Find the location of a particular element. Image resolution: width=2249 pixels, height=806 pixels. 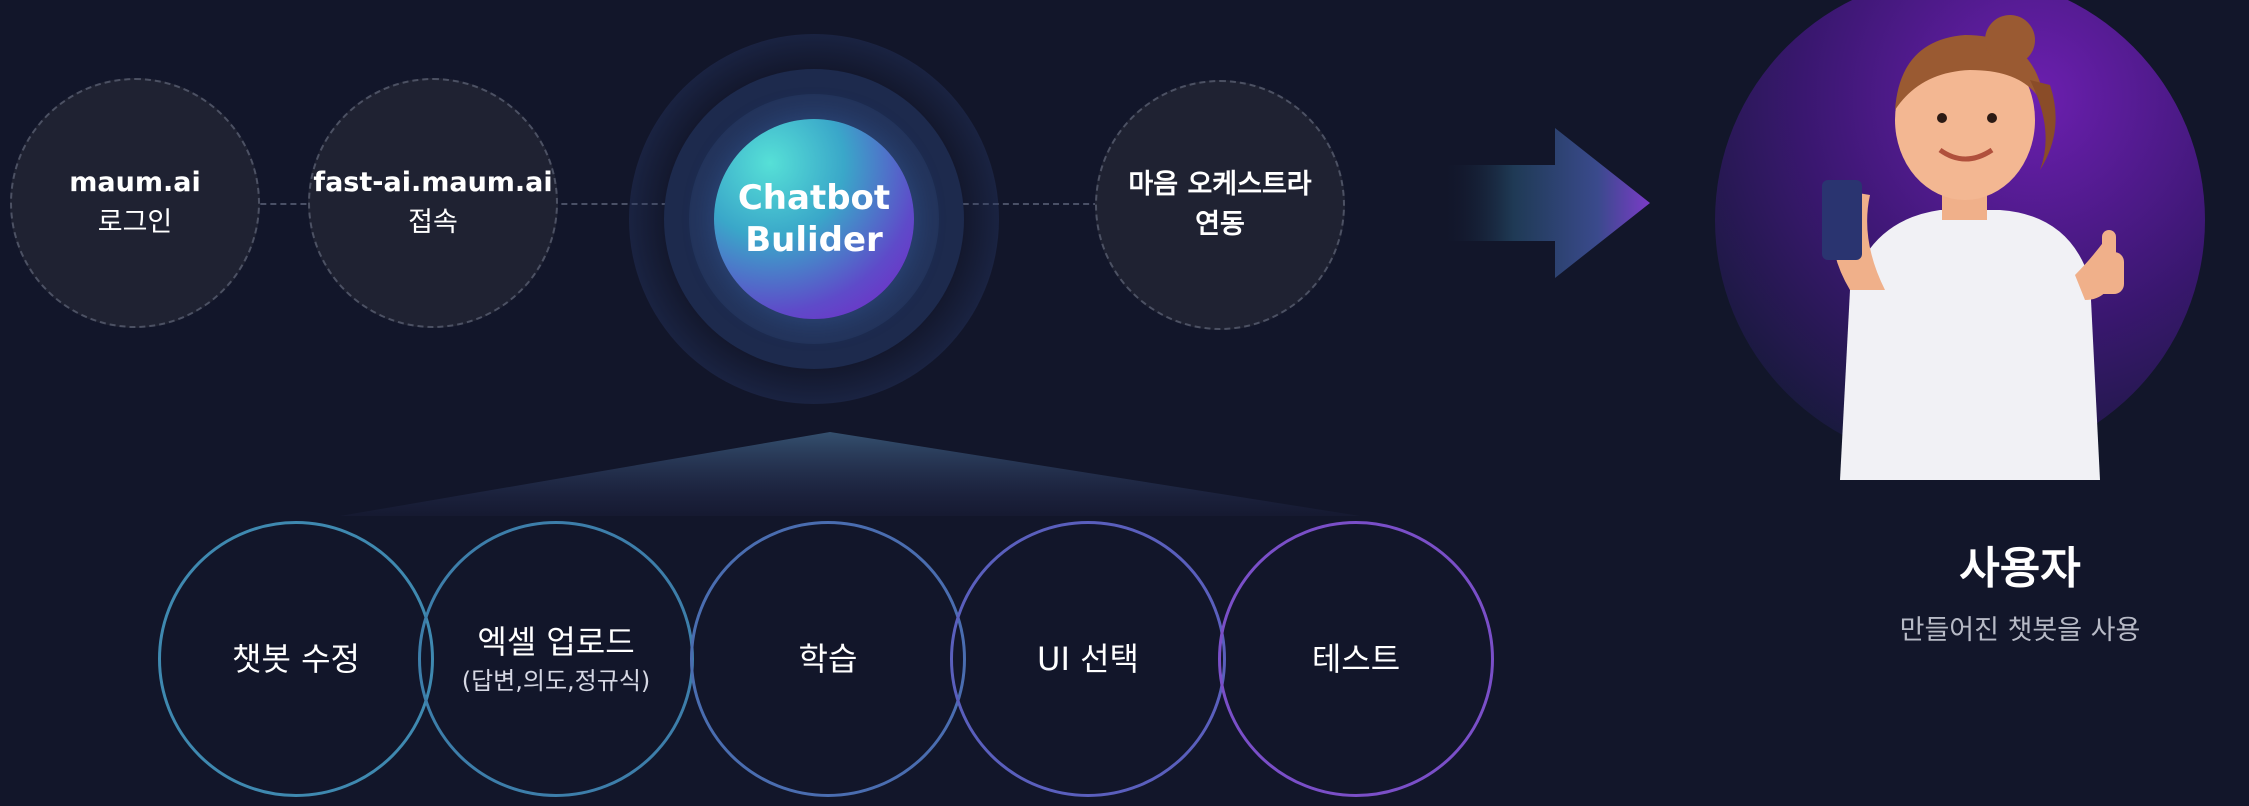

step-subtitle: 연동 is located at coordinates (1220, 224).